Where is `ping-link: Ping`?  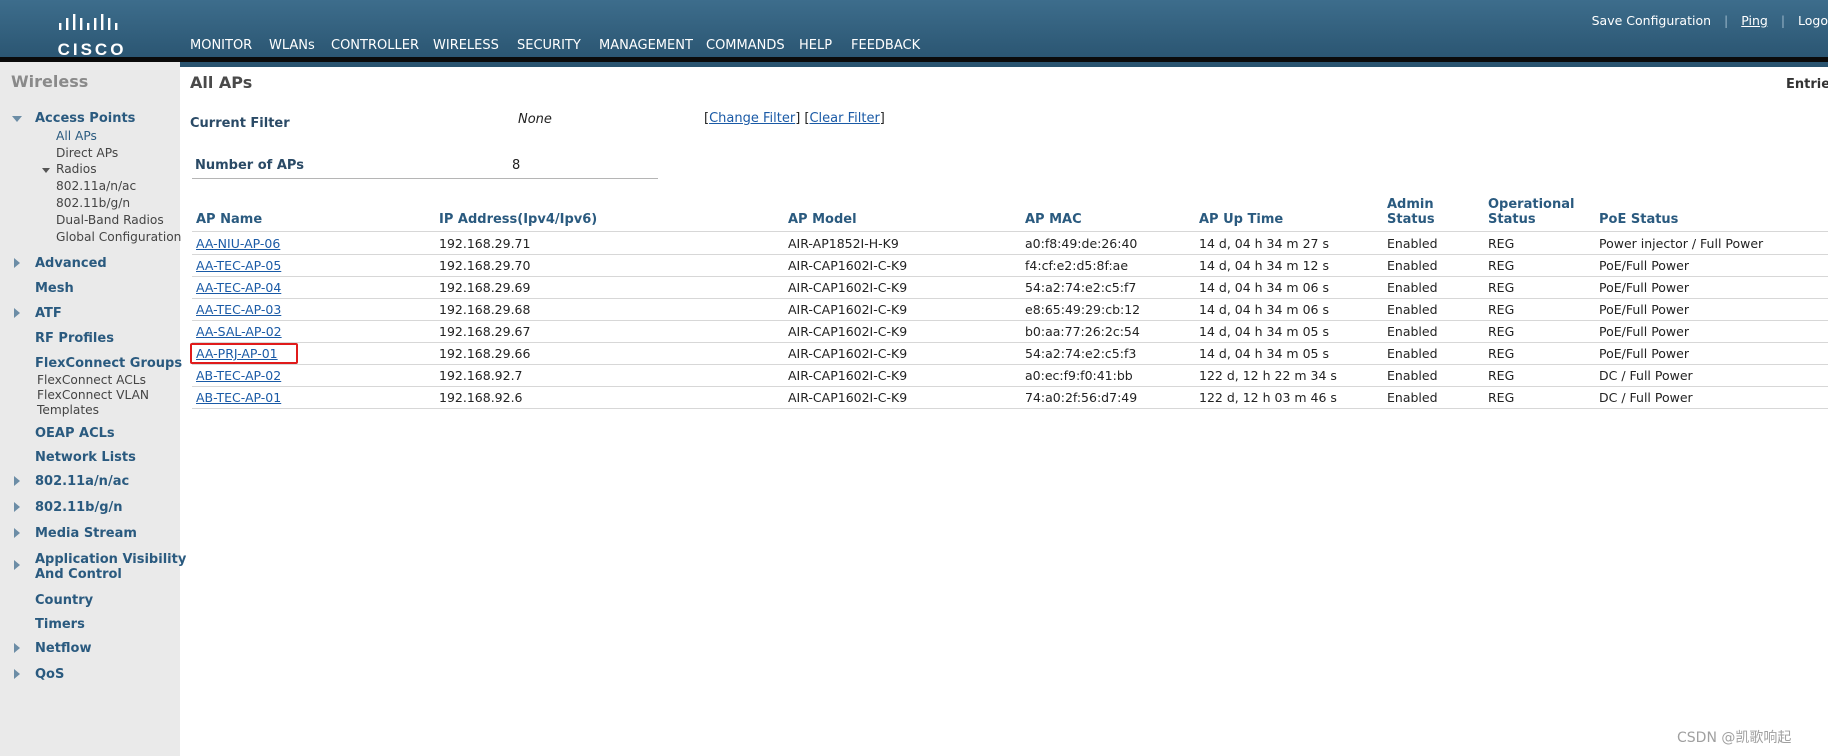 ping-link: Ping is located at coordinates (1754, 20).